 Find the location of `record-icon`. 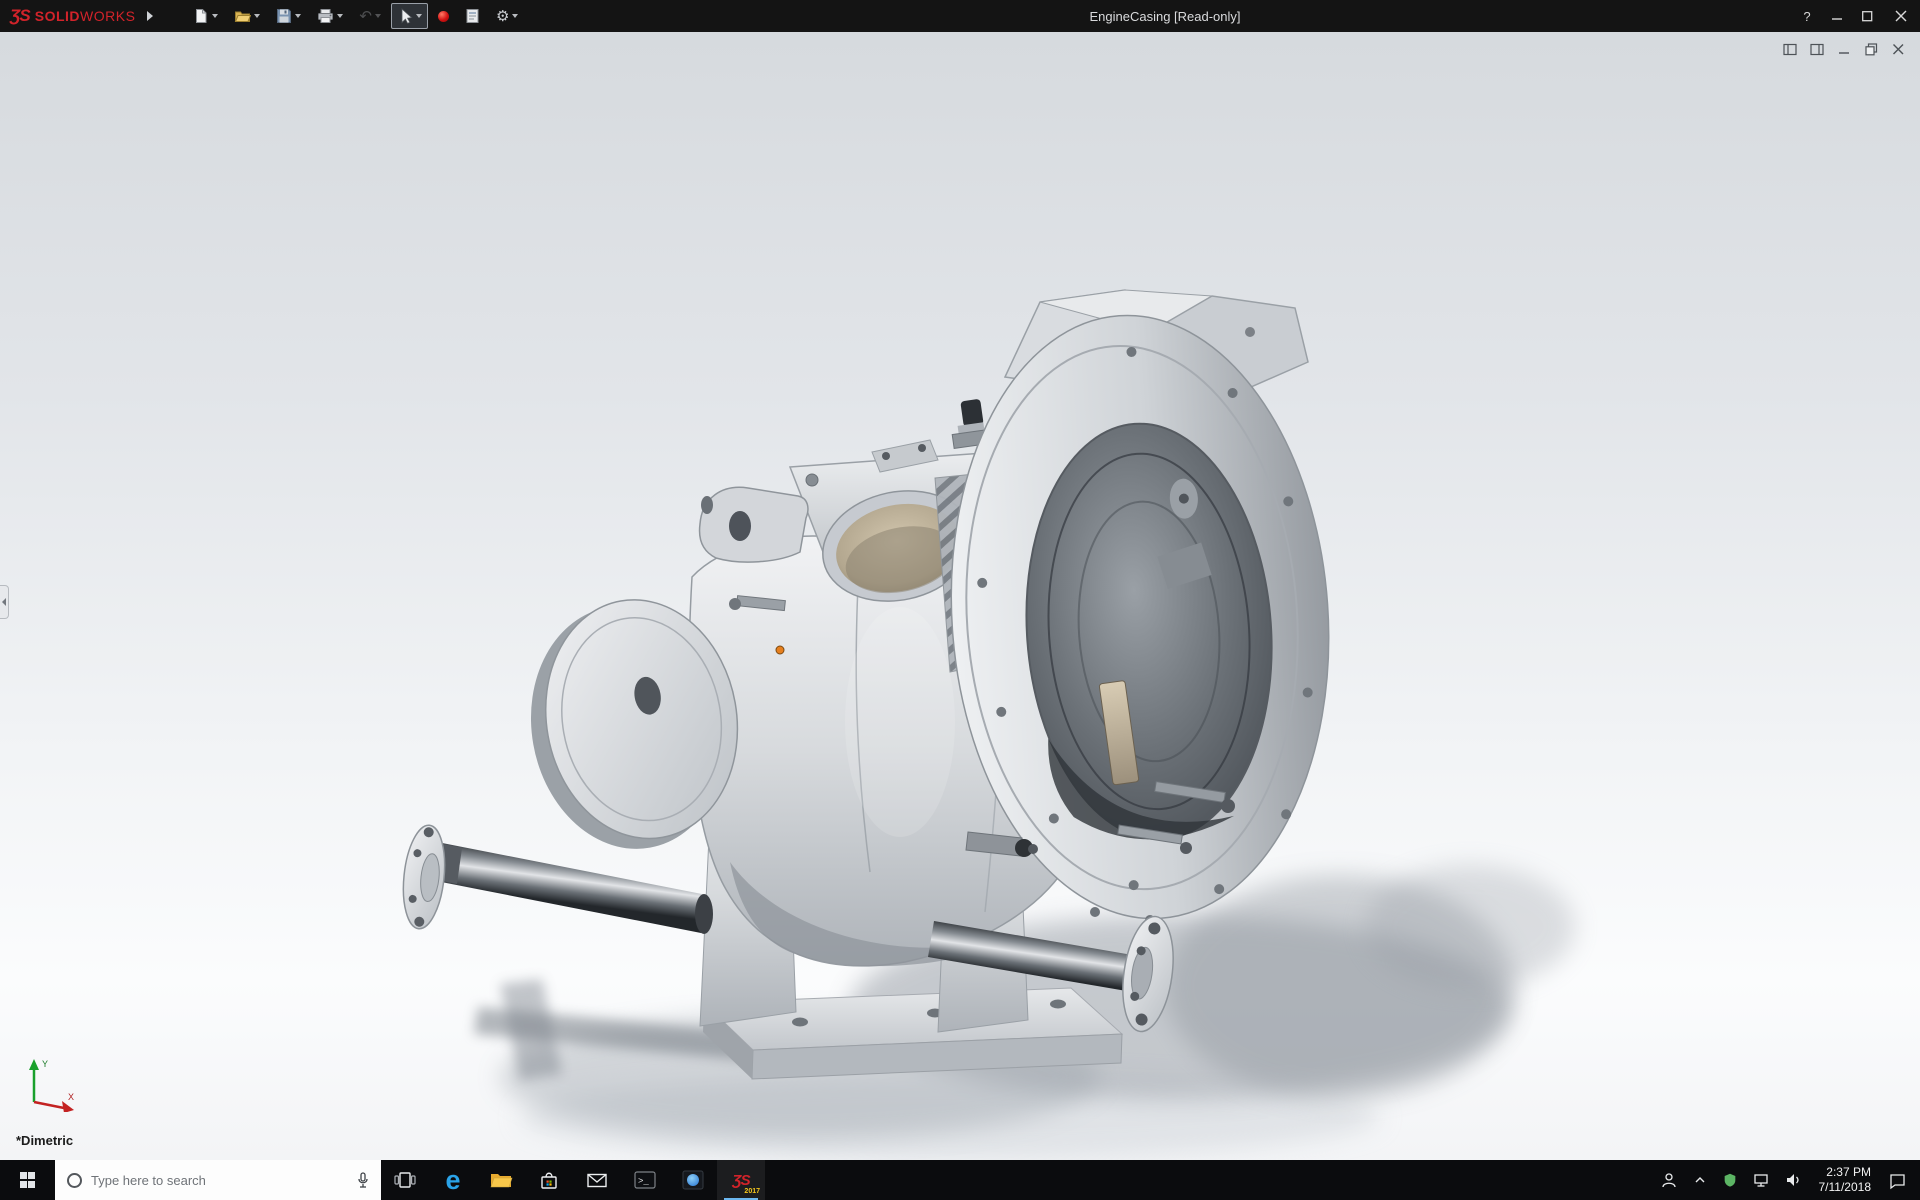

record-icon is located at coordinates (443, 16).